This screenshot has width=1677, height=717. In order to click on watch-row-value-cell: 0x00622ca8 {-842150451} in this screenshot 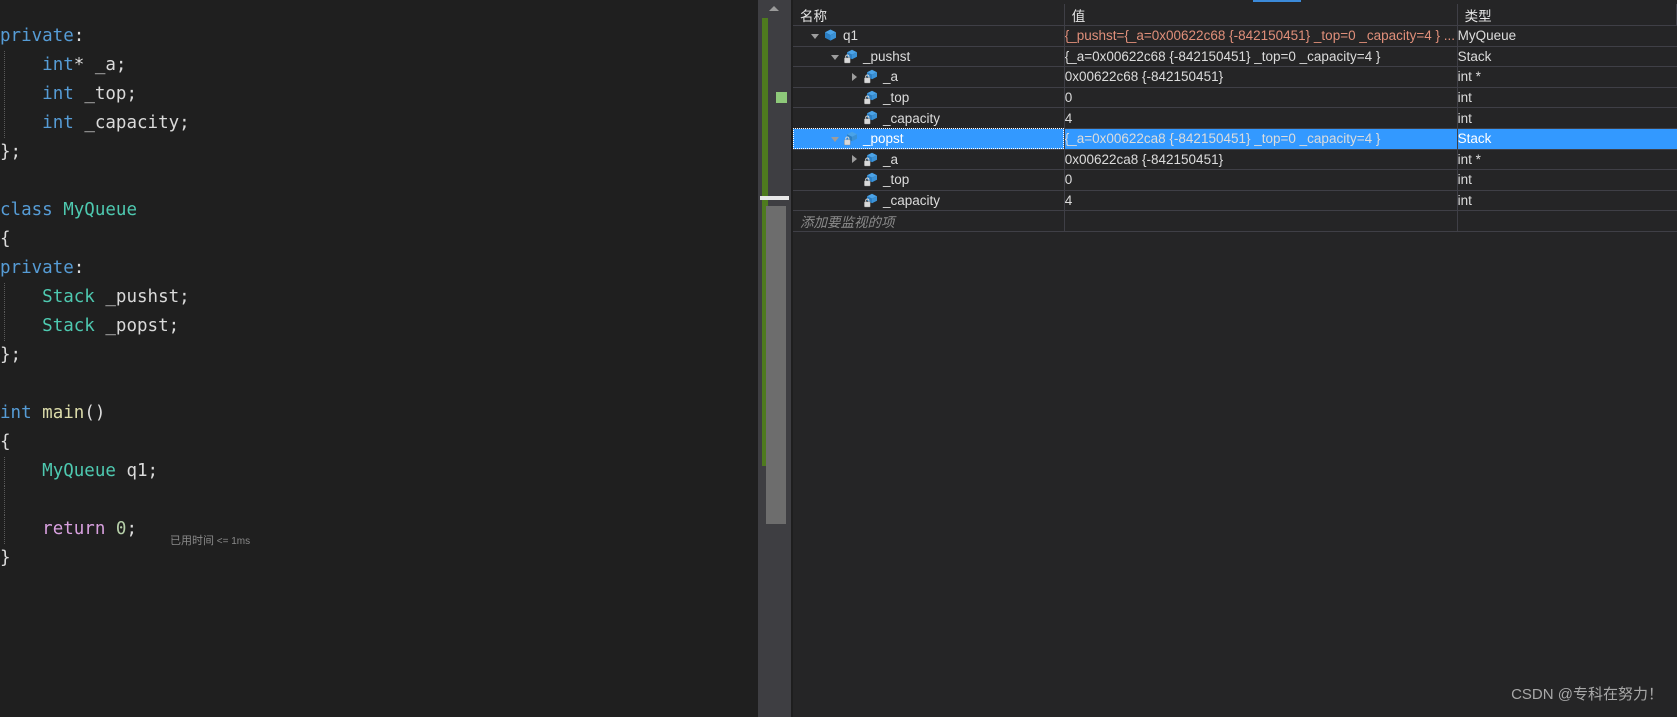, I will do `click(1261, 160)`.